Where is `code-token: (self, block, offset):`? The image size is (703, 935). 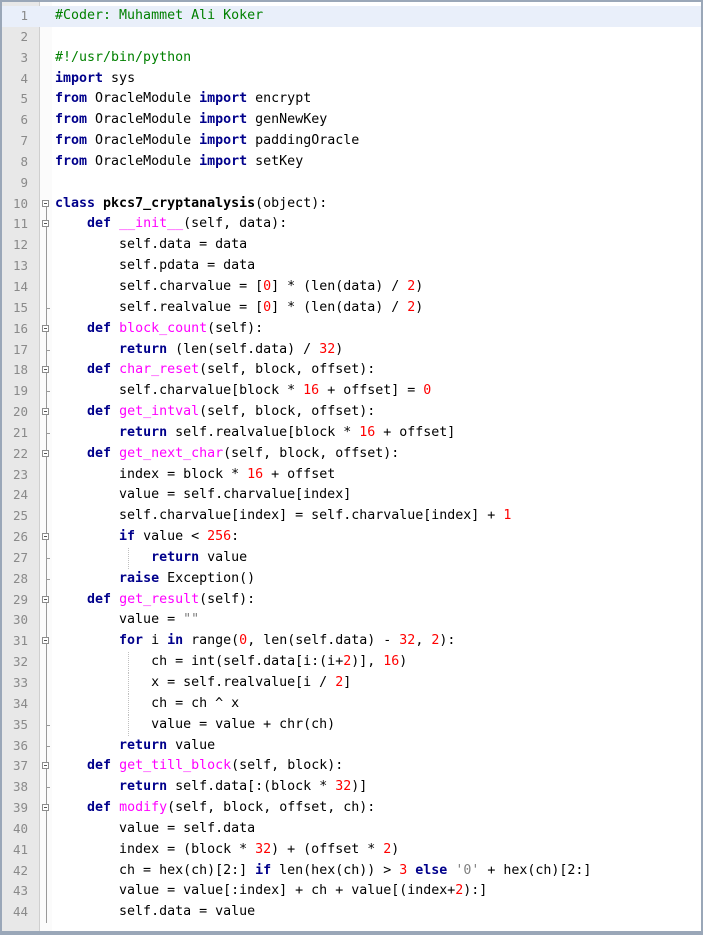 code-token: (self, block, offset): is located at coordinates (287, 370).